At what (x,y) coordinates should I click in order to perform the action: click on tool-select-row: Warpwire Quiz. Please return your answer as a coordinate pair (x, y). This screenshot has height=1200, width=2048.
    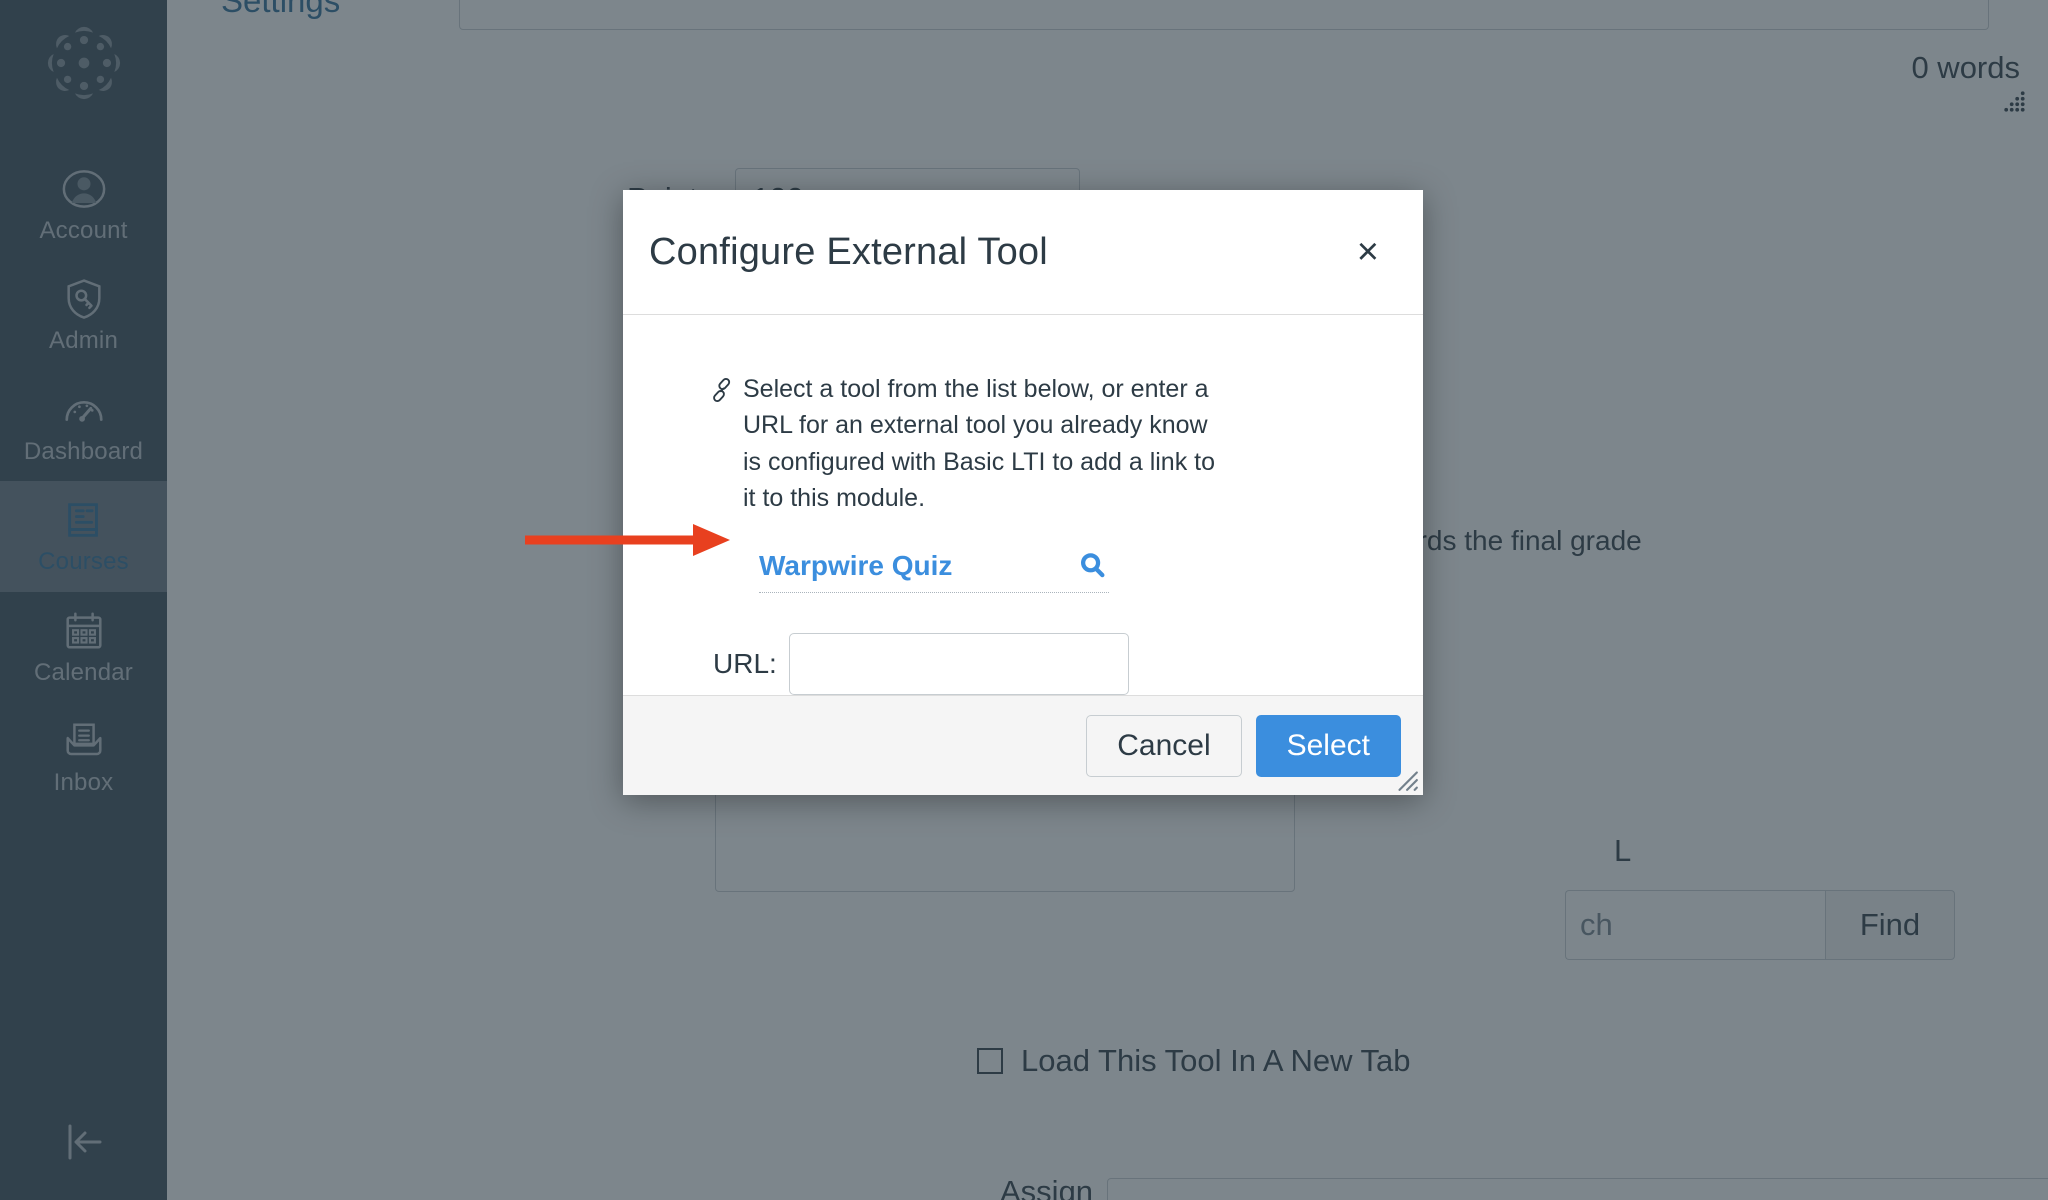
    Looking at the image, I should click on (934, 571).